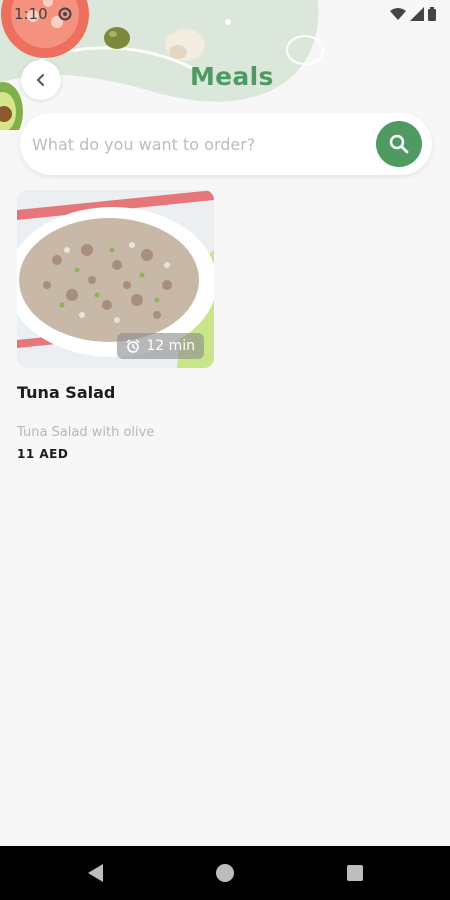 The height and width of the screenshot is (900, 450). What do you see at coordinates (185, 45) in the screenshot?
I see `mushroom-illustration` at bounding box center [185, 45].